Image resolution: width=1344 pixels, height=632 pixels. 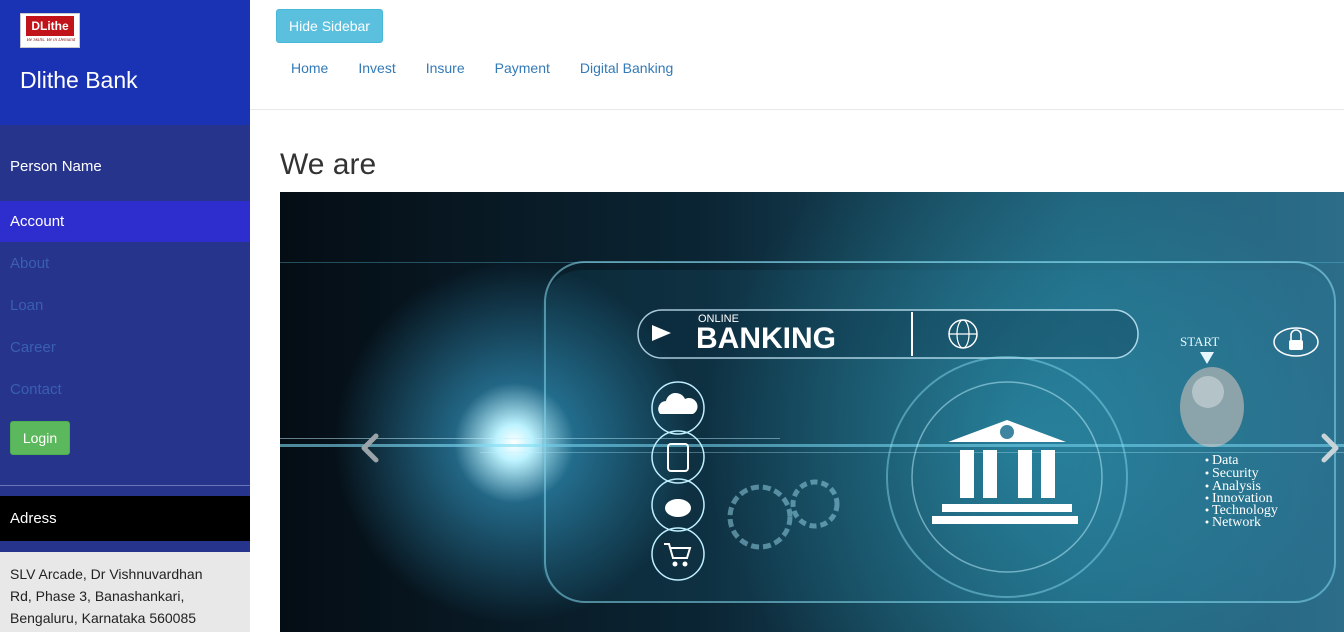 I want to click on nav-insure: Insure, so click(x=445, y=68).